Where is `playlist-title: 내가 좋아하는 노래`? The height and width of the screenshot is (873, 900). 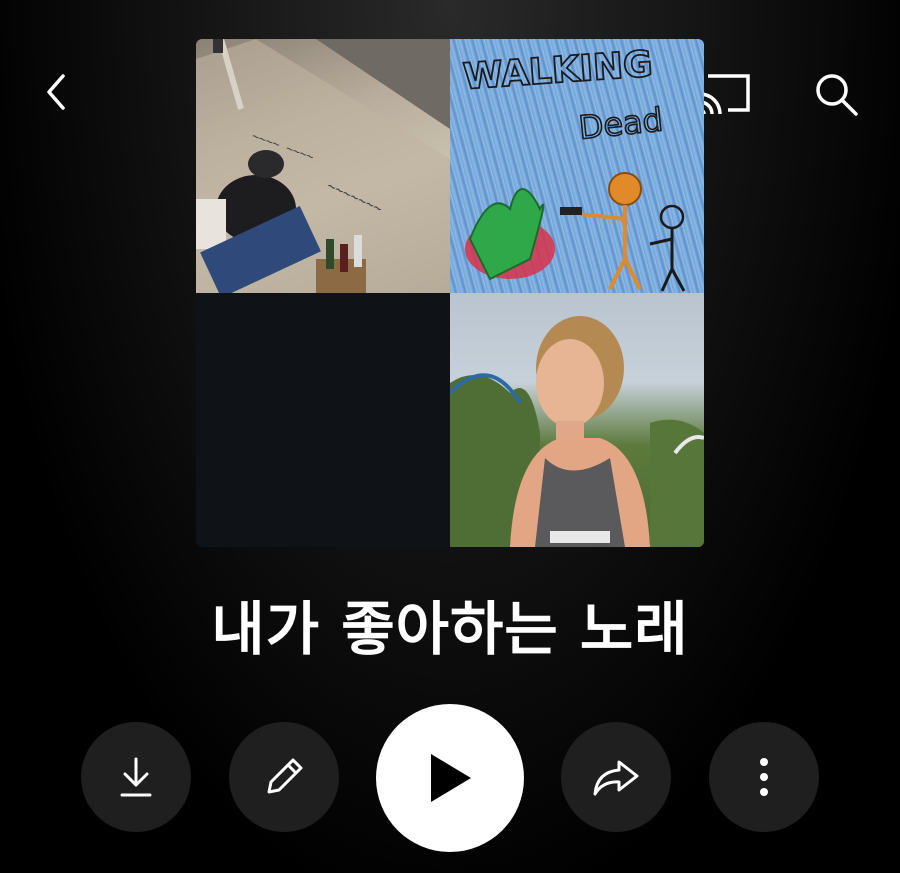
playlist-title: 내가 좋아하는 노래 is located at coordinates (450, 629).